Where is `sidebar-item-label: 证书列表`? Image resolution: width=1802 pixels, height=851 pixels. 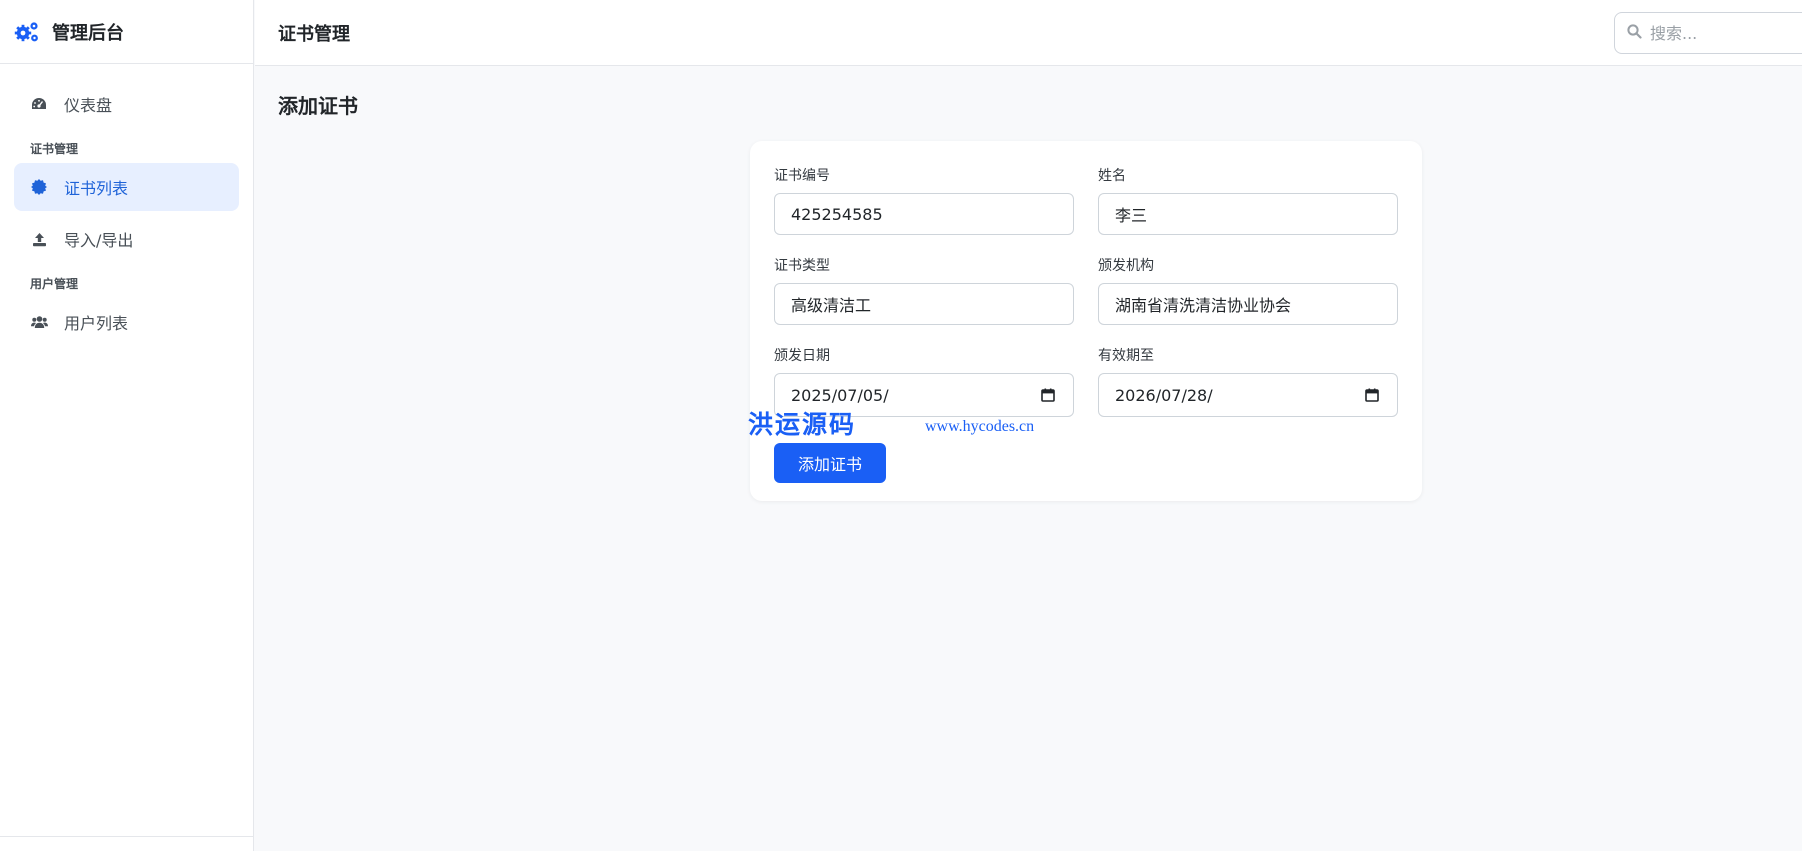 sidebar-item-label: 证书列表 is located at coordinates (96, 188).